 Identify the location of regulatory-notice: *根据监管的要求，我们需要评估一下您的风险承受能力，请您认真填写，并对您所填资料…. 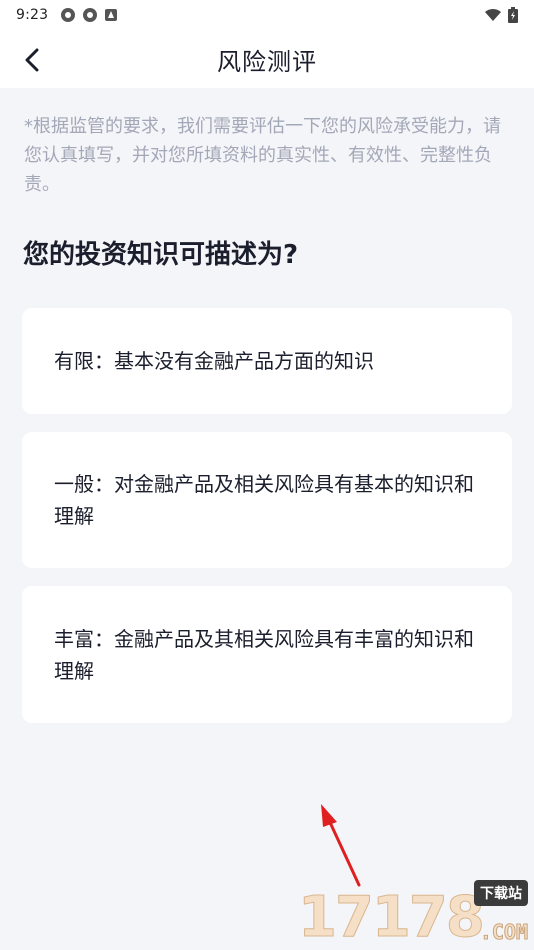
(262, 155).